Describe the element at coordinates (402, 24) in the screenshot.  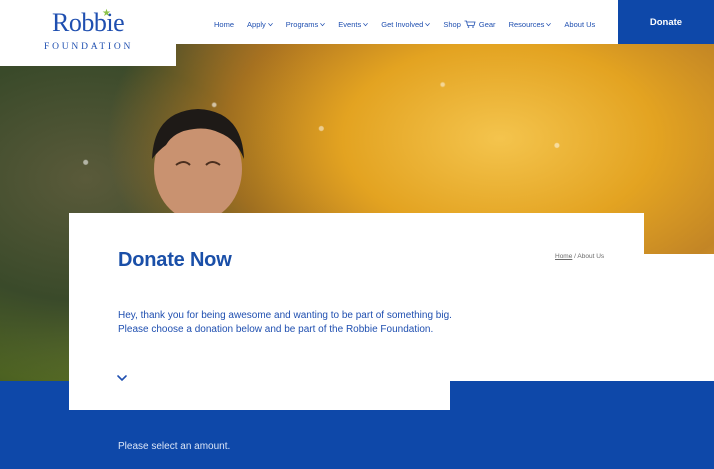
I see `nav-label: Get Involved` at that location.